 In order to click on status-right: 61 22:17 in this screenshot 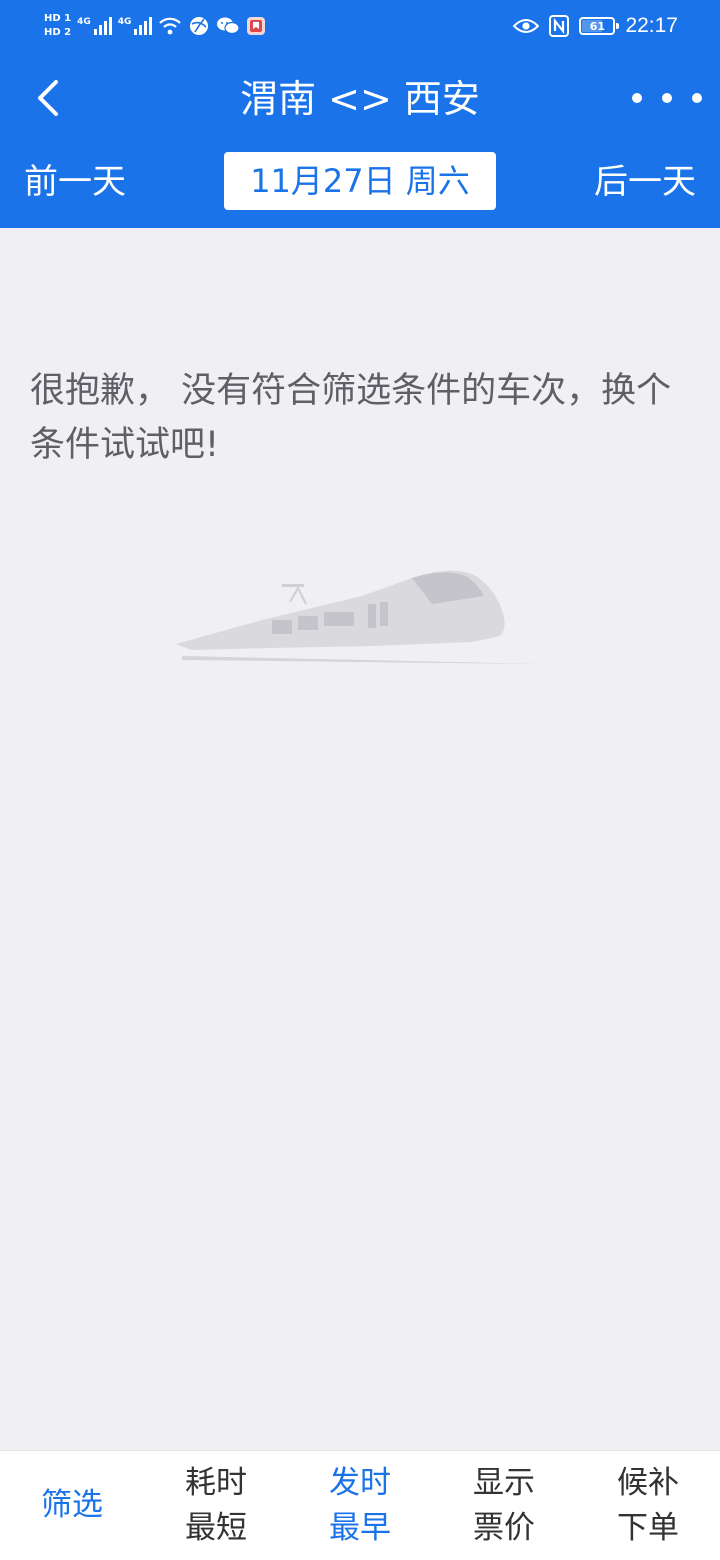, I will do `click(595, 26)`.